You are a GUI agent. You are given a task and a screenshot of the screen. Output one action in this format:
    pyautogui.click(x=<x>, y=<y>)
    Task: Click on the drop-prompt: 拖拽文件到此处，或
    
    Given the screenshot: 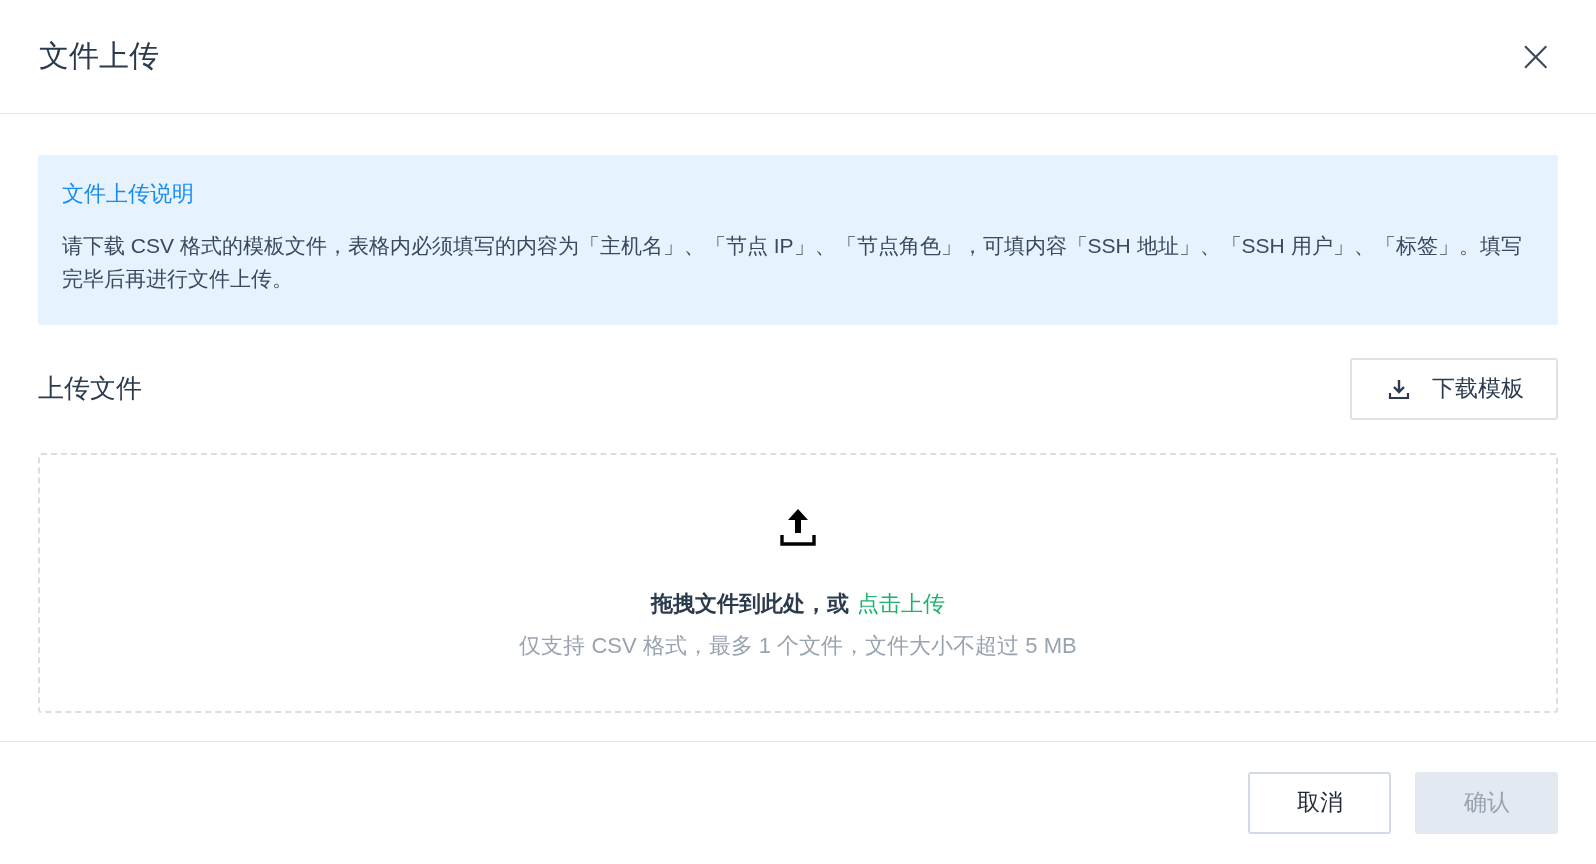 What is the action you would take?
    pyautogui.click(x=750, y=603)
    